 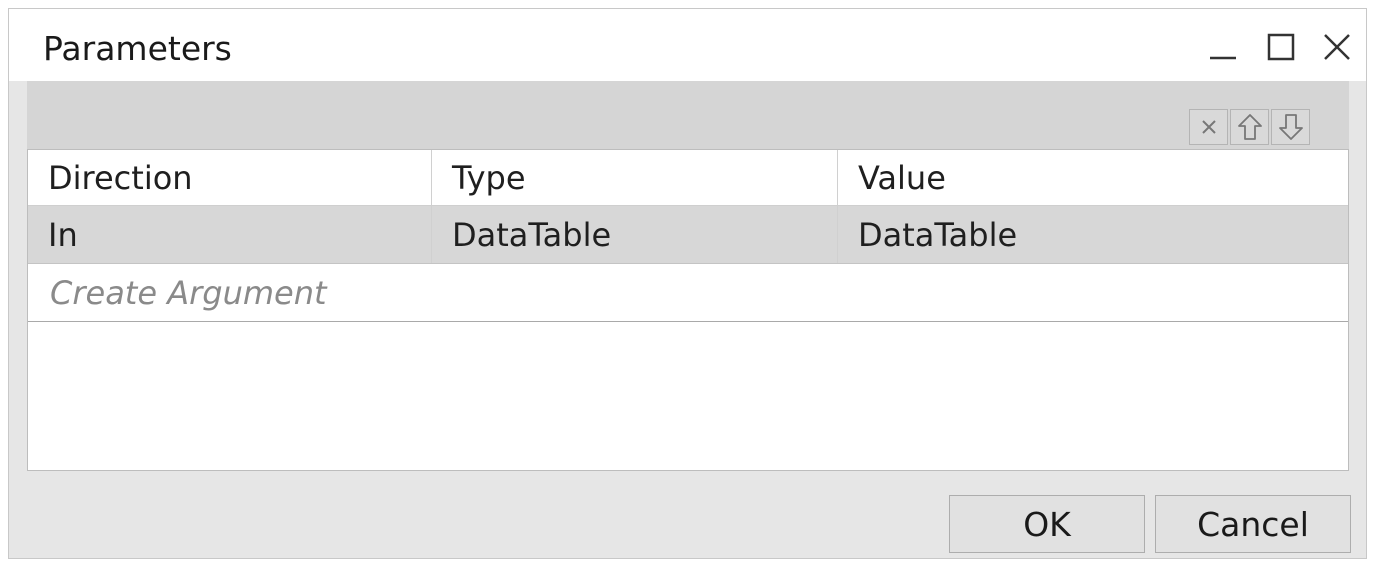 I want to click on grid-header: Direction Type Value, so click(x=688, y=178).